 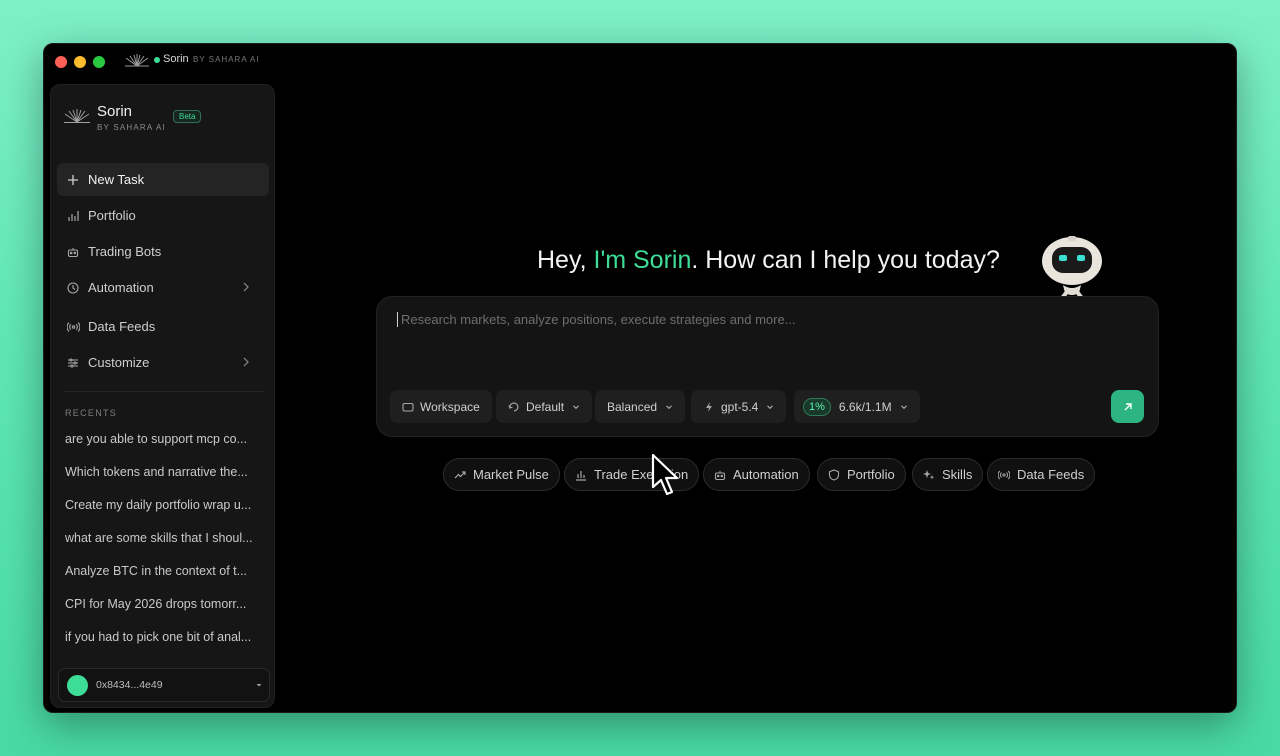 I want to click on sidebar-item-customize: Customize, so click(x=163, y=362).